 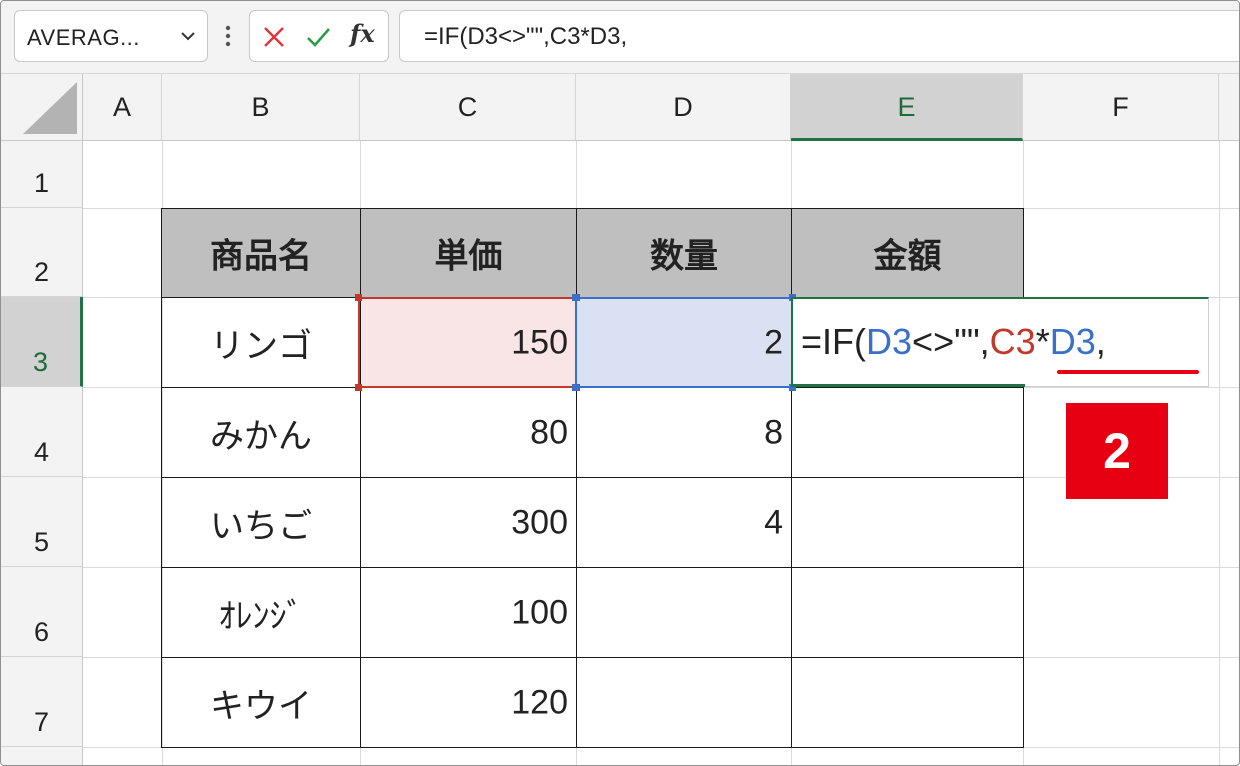 I want to click on step-badge: 2, so click(x=1117, y=451).